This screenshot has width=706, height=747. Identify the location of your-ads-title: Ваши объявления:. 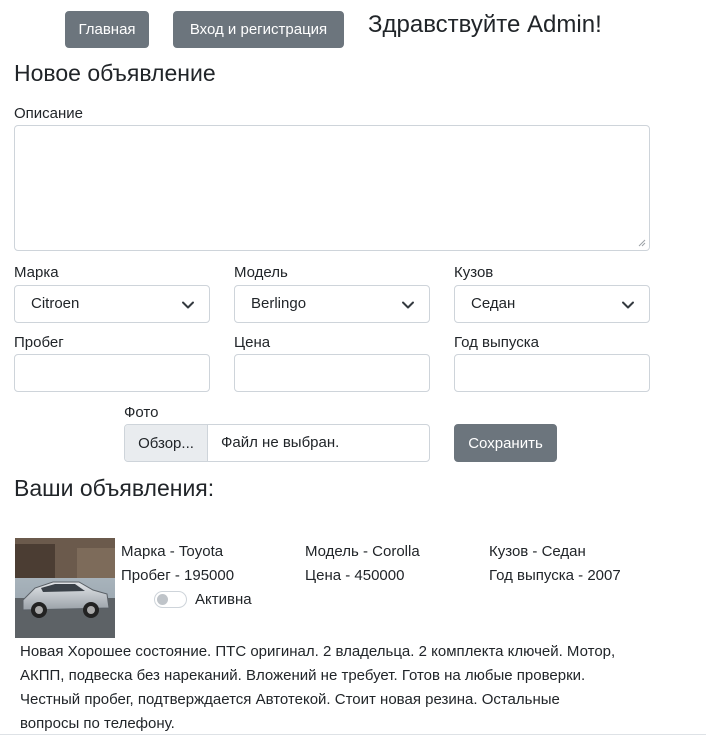
(114, 488).